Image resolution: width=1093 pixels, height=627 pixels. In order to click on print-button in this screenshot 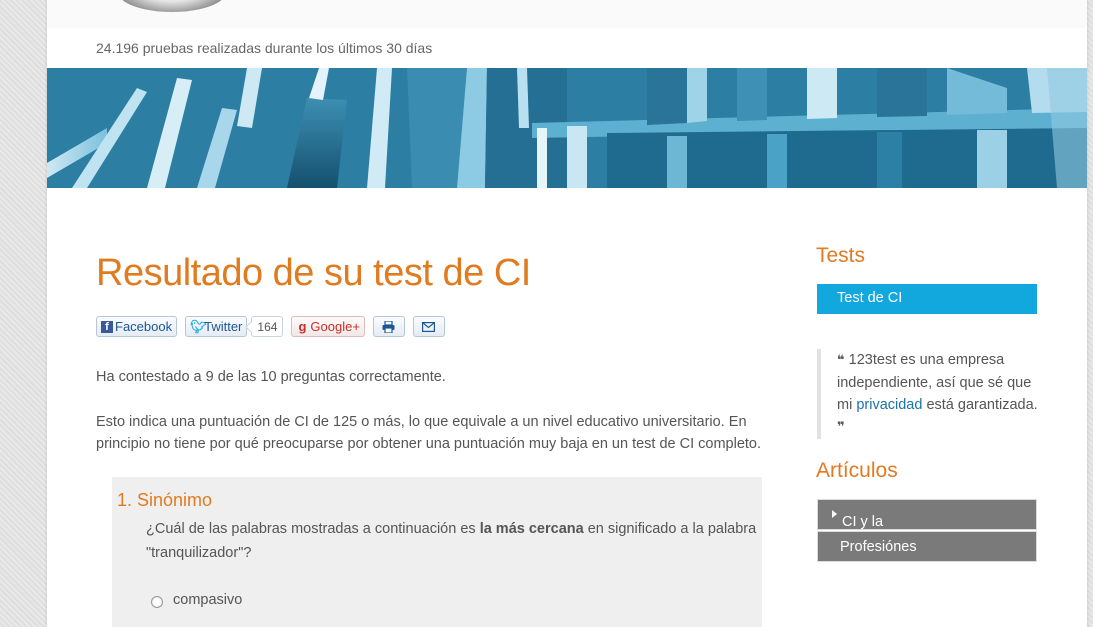, I will do `click(388, 326)`.